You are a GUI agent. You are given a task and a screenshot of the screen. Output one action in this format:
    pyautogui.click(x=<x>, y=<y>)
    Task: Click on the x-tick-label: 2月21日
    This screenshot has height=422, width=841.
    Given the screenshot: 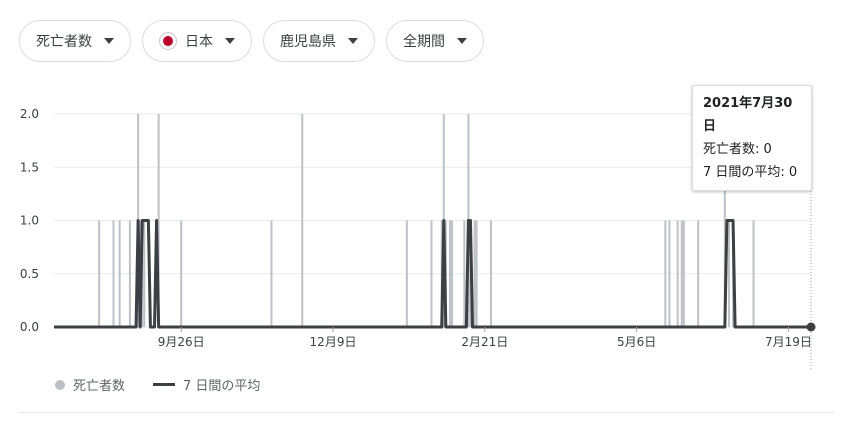 What is the action you would take?
    pyautogui.click(x=484, y=342)
    